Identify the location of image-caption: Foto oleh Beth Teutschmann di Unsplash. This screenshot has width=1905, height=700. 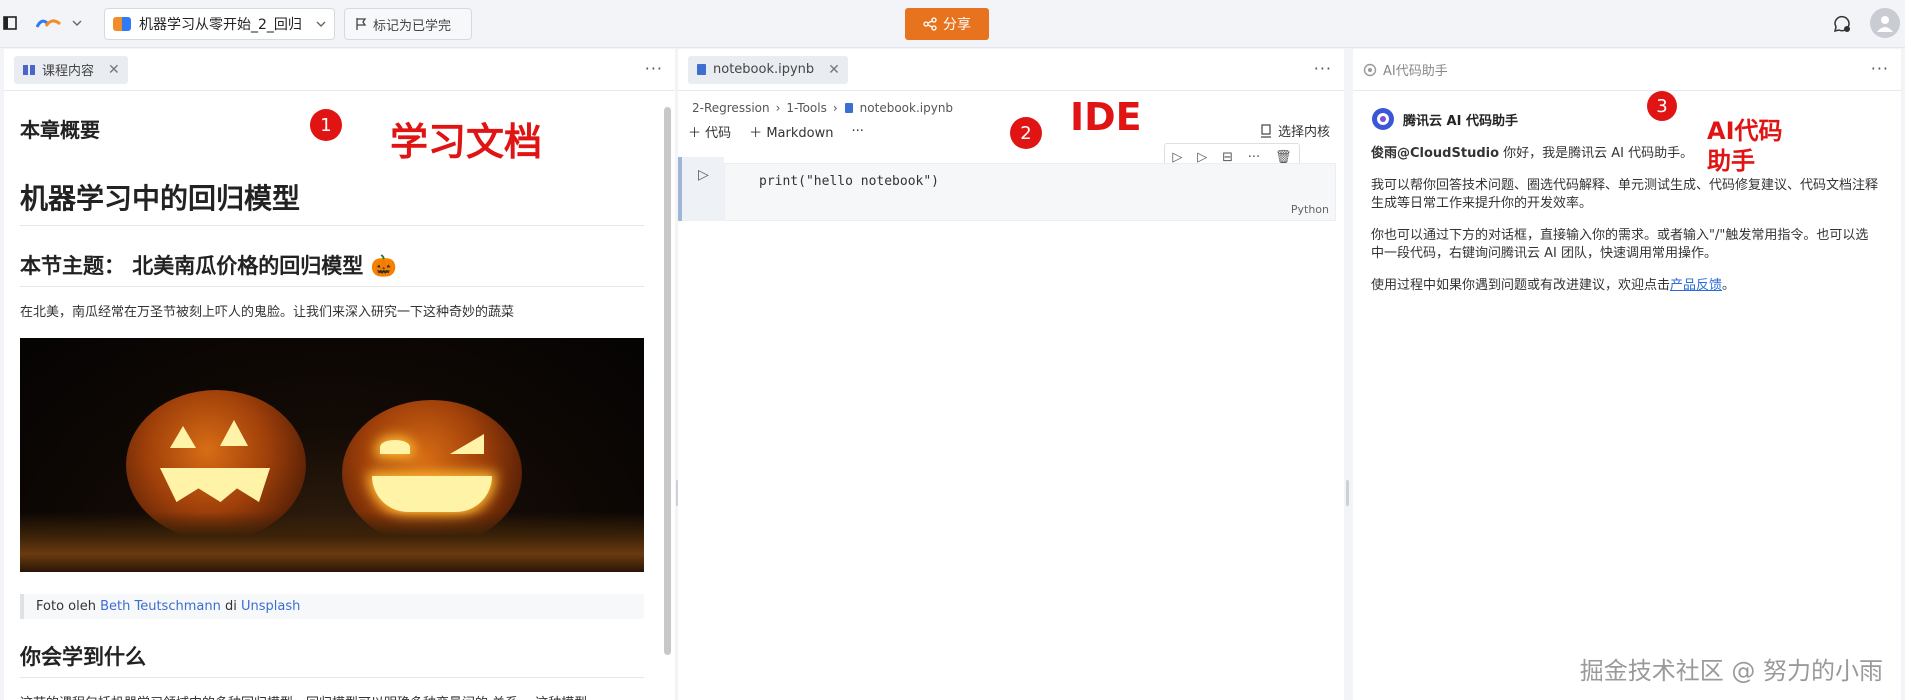
(332, 606).